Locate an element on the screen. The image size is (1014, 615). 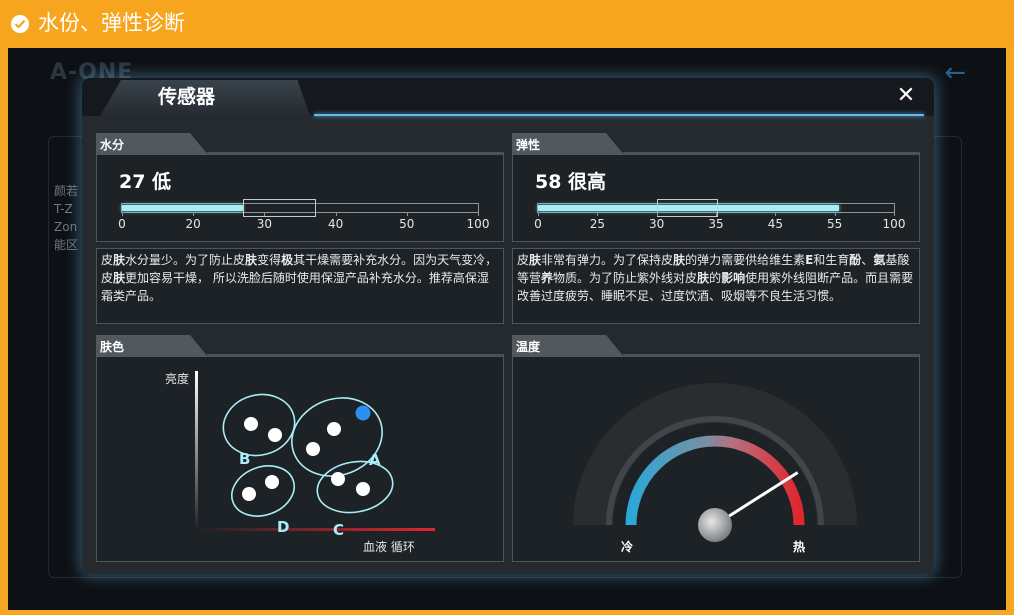
description-text: 水分量少。为了防止皮 is located at coordinates (185, 260).